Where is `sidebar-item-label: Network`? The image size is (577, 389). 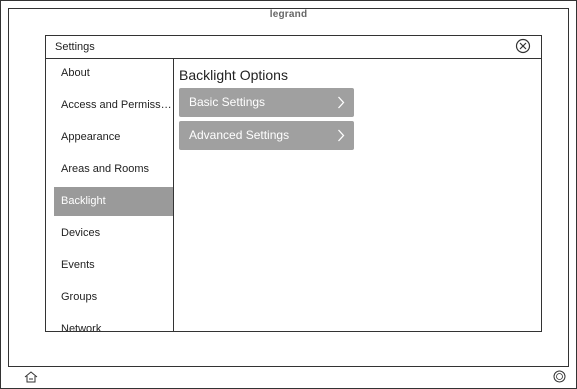
sidebar-item-label: Network is located at coordinates (81, 327).